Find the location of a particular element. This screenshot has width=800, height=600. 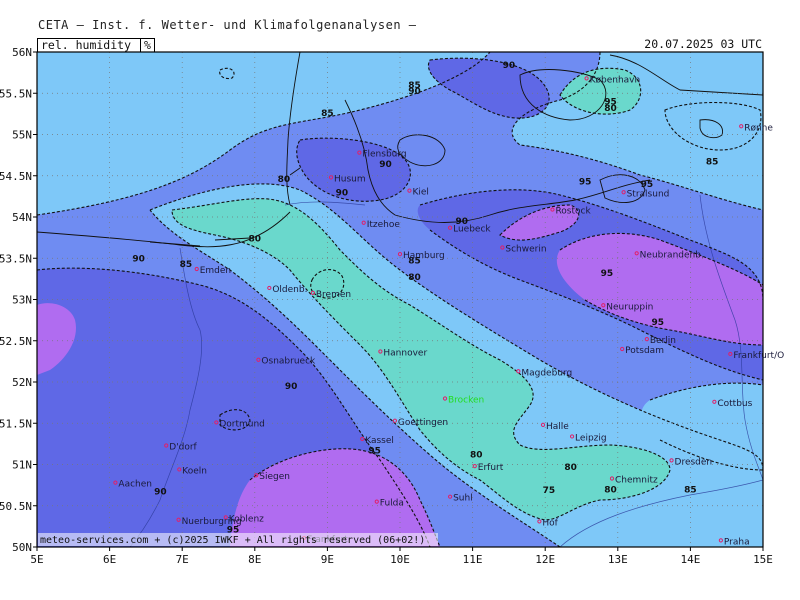

city-label: Siegen is located at coordinates (274, 477).